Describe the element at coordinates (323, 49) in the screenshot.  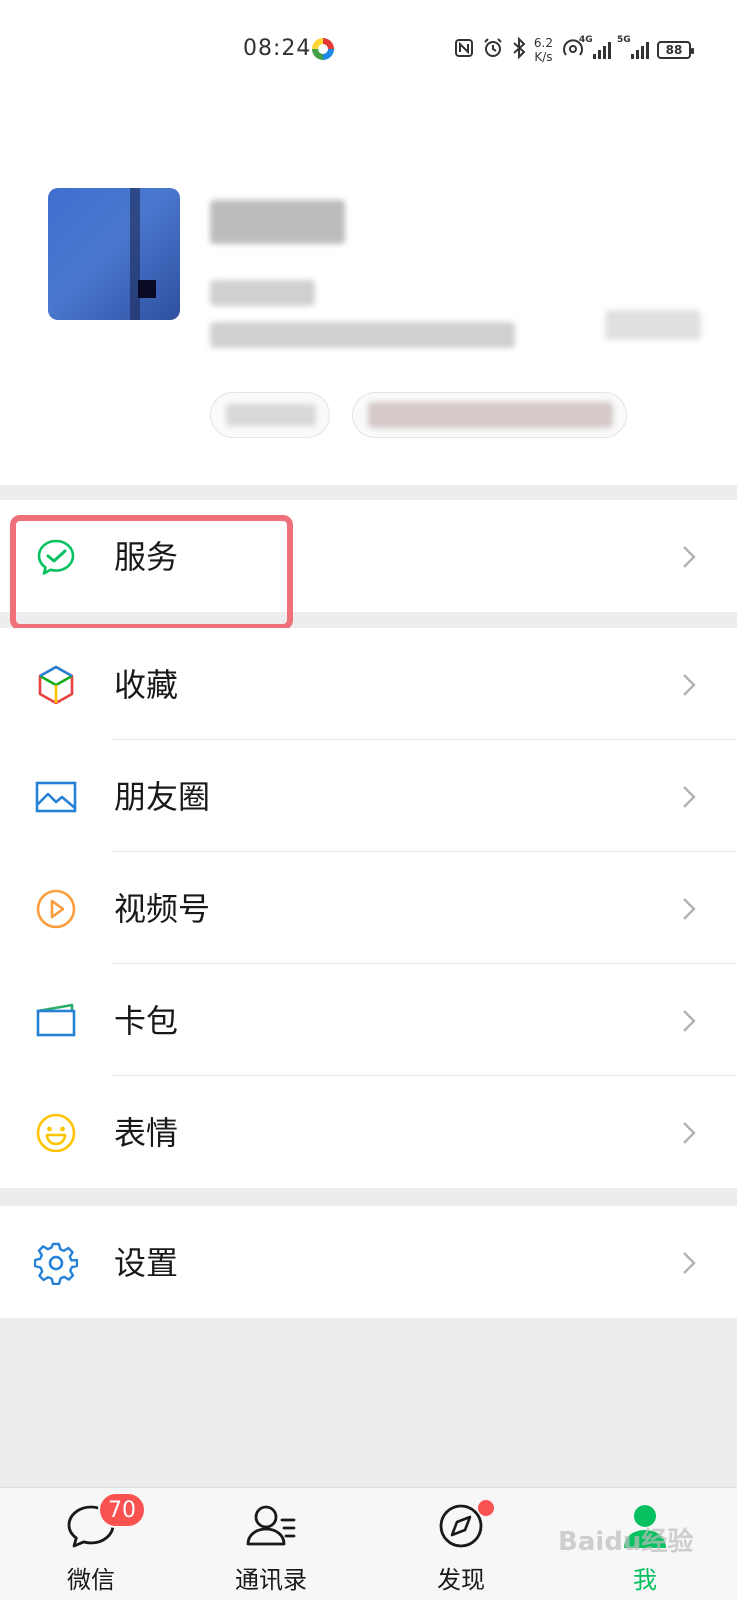
I see `app-notification-icon` at that location.